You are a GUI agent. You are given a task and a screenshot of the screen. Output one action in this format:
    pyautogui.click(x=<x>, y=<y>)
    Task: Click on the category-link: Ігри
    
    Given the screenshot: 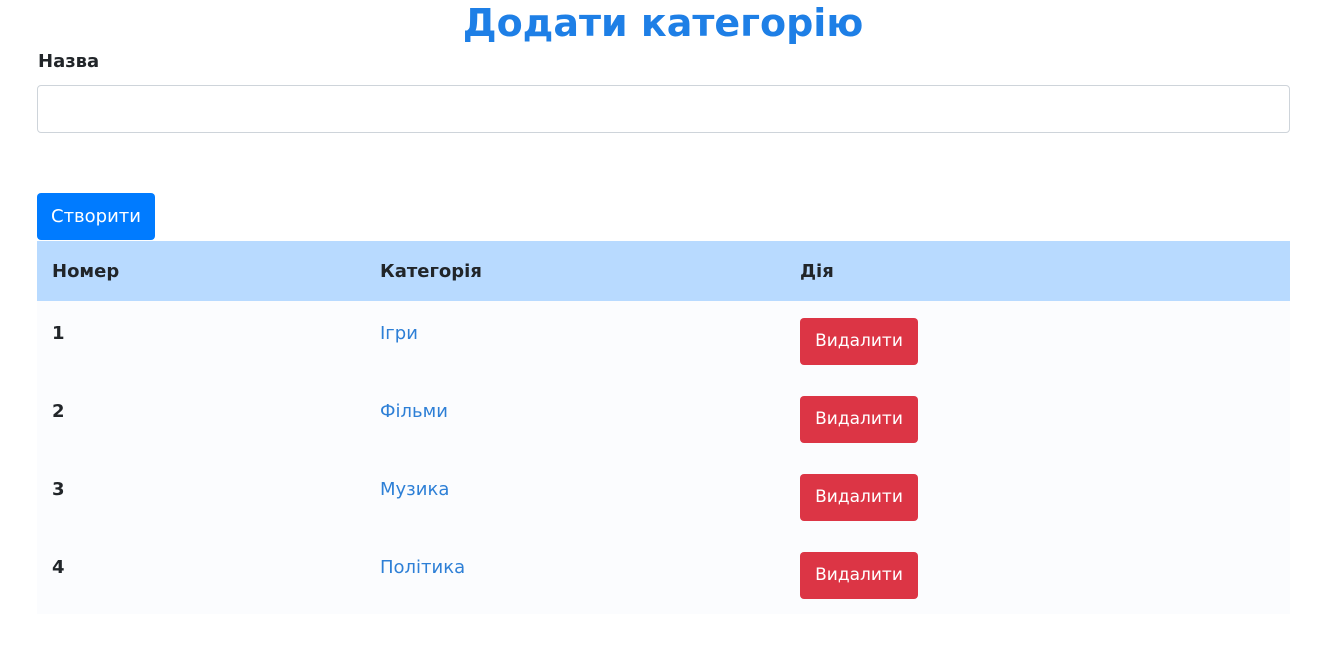 What is the action you would take?
    pyautogui.click(x=399, y=334)
    